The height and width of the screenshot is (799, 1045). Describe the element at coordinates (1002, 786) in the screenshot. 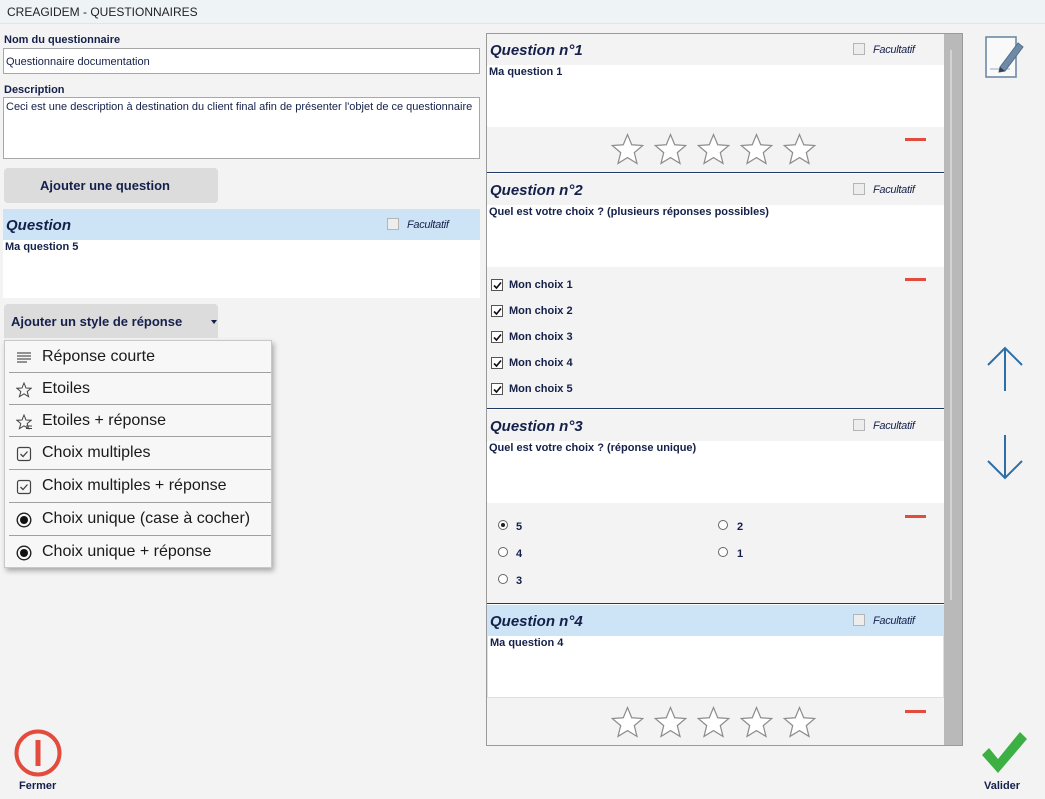

I see `validate-button-label: Valider` at that location.